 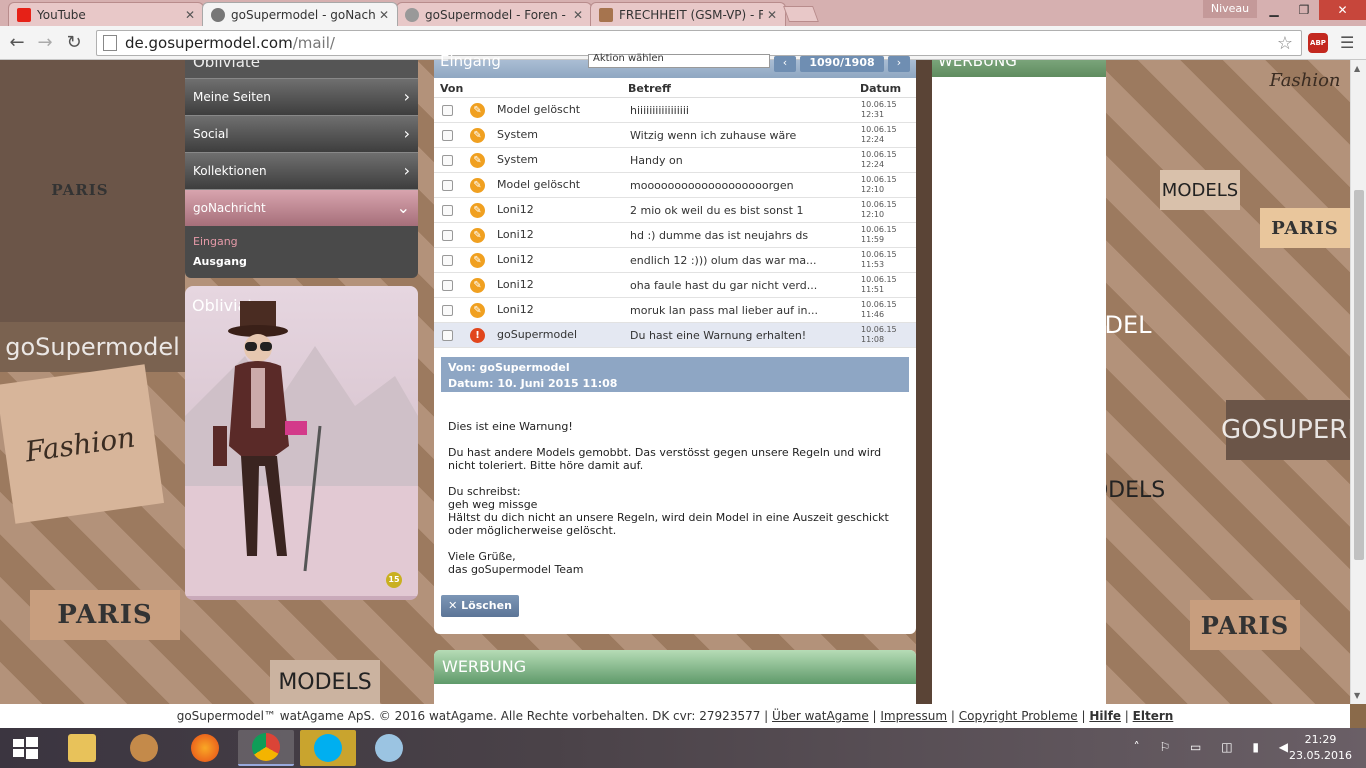 What do you see at coordinates (82, 748) in the screenshot?
I see `file-explorer-button` at bounding box center [82, 748].